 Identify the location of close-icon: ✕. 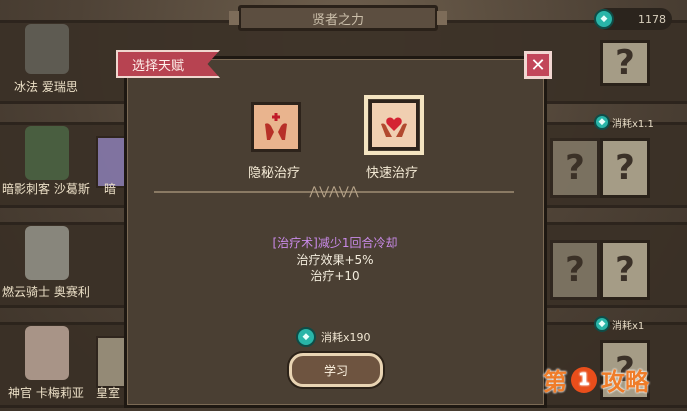
(538, 65).